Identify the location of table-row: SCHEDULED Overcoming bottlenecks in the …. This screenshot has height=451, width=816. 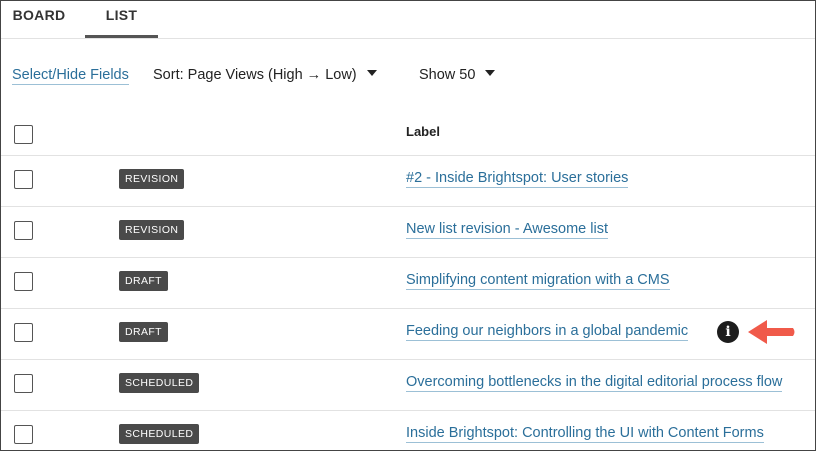
(408, 385).